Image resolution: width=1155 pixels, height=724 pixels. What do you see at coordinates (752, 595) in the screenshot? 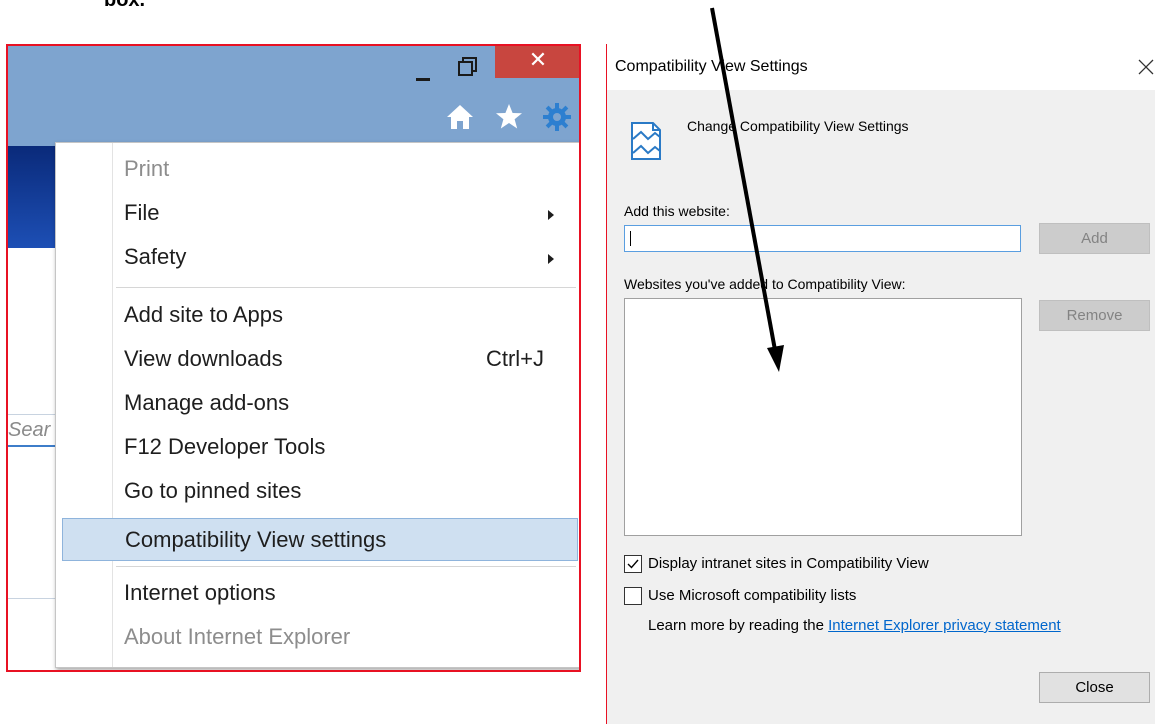
I see `ms-compat-lists-label: Use Microsoft compatibility lists` at bounding box center [752, 595].